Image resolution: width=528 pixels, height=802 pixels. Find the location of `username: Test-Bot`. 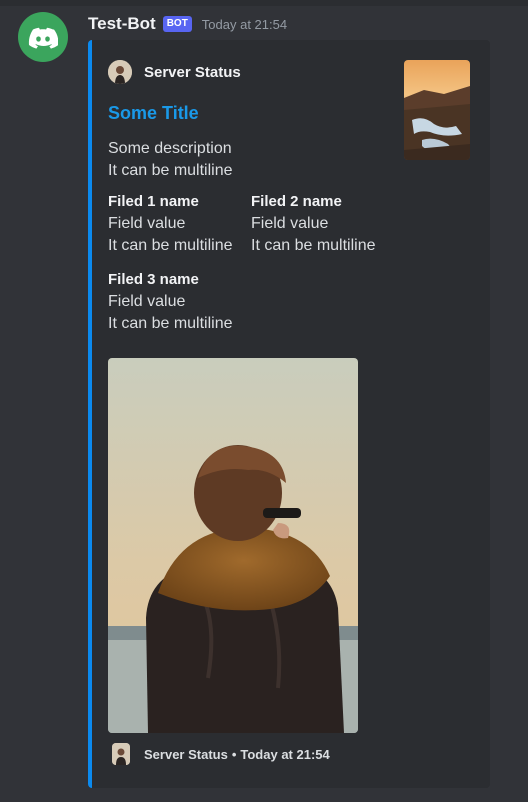

username: Test-Bot is located at coordinates (122, 24).